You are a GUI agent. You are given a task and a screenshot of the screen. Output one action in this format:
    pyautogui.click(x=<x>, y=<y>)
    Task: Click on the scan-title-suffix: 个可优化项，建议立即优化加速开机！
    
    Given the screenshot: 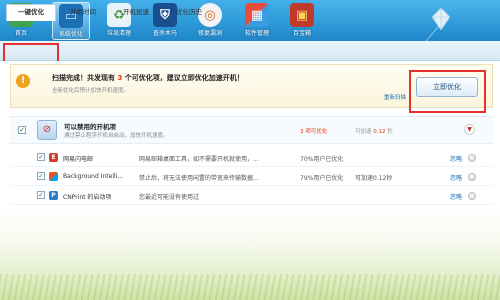 What is the action you would take?
    pyautogui.click(x=184, y=78)
    